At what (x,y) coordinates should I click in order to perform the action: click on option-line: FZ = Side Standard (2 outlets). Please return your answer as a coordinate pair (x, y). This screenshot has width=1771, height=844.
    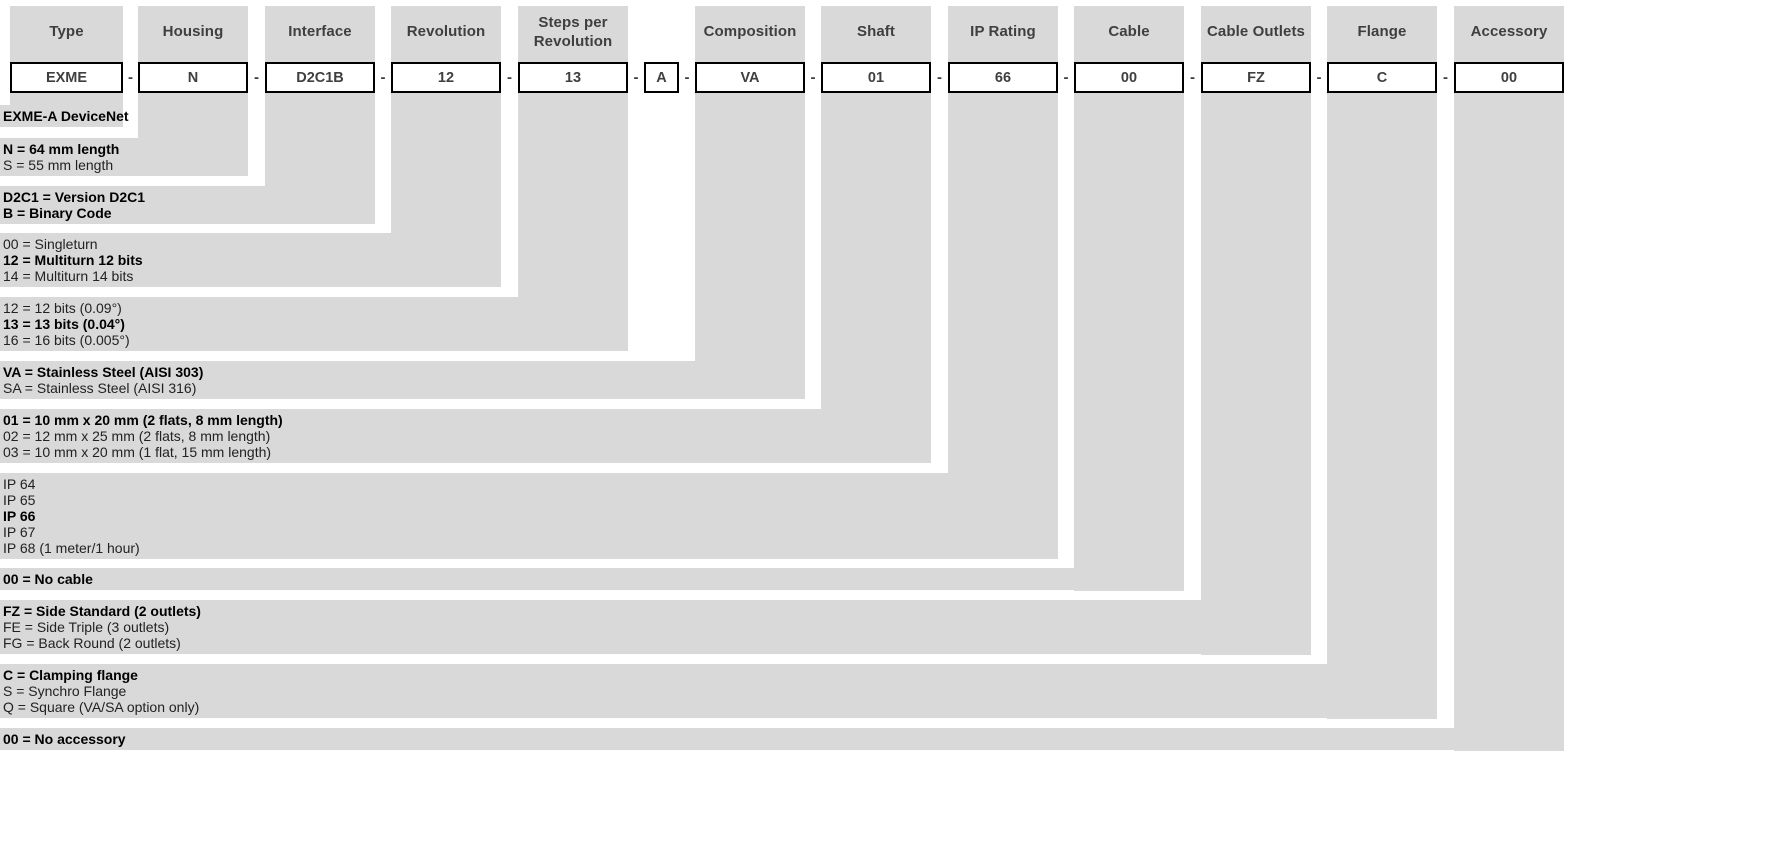
    Looking at the image, I should click on (102, 611).